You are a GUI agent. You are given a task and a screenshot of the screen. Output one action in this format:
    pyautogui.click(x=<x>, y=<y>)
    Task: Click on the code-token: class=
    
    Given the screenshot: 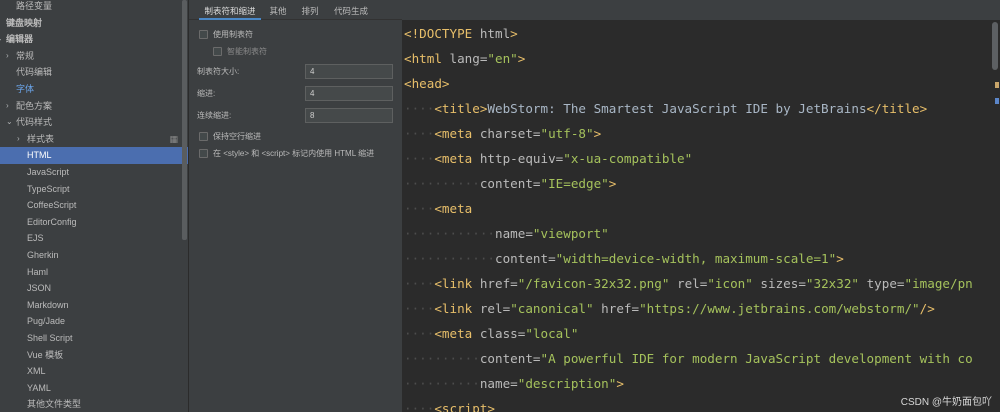 What is the action you would take?
    pyautogui.click(x=502, y=333)
    